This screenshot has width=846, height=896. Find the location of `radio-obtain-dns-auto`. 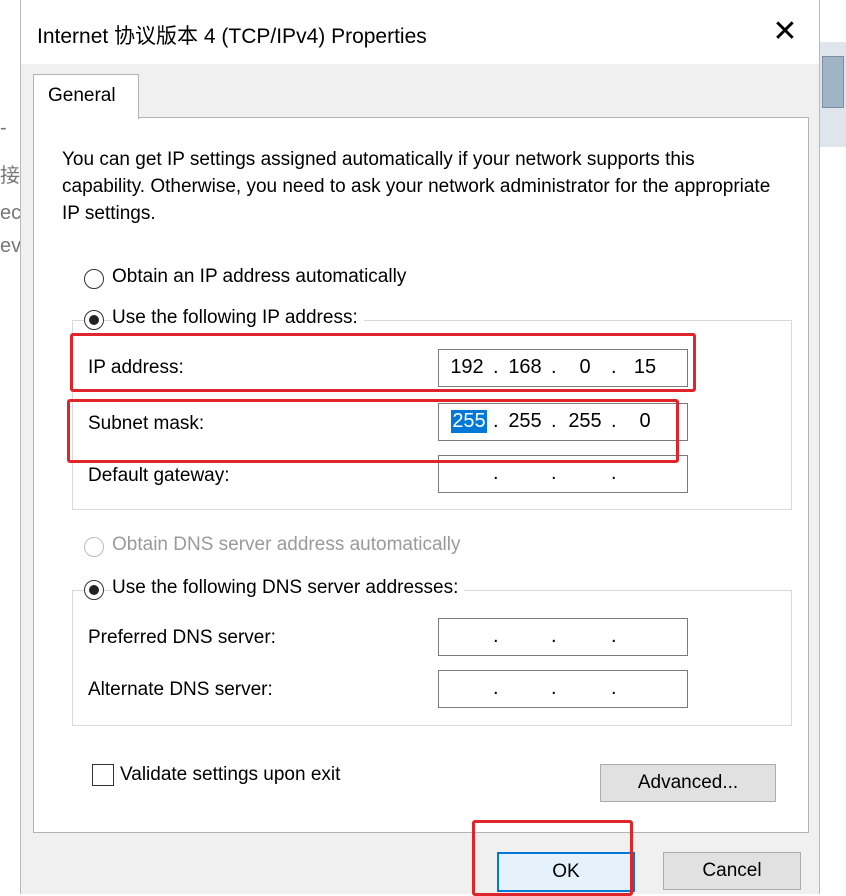

radio-obtain-dns-auto is located at coordinates (94, 547).